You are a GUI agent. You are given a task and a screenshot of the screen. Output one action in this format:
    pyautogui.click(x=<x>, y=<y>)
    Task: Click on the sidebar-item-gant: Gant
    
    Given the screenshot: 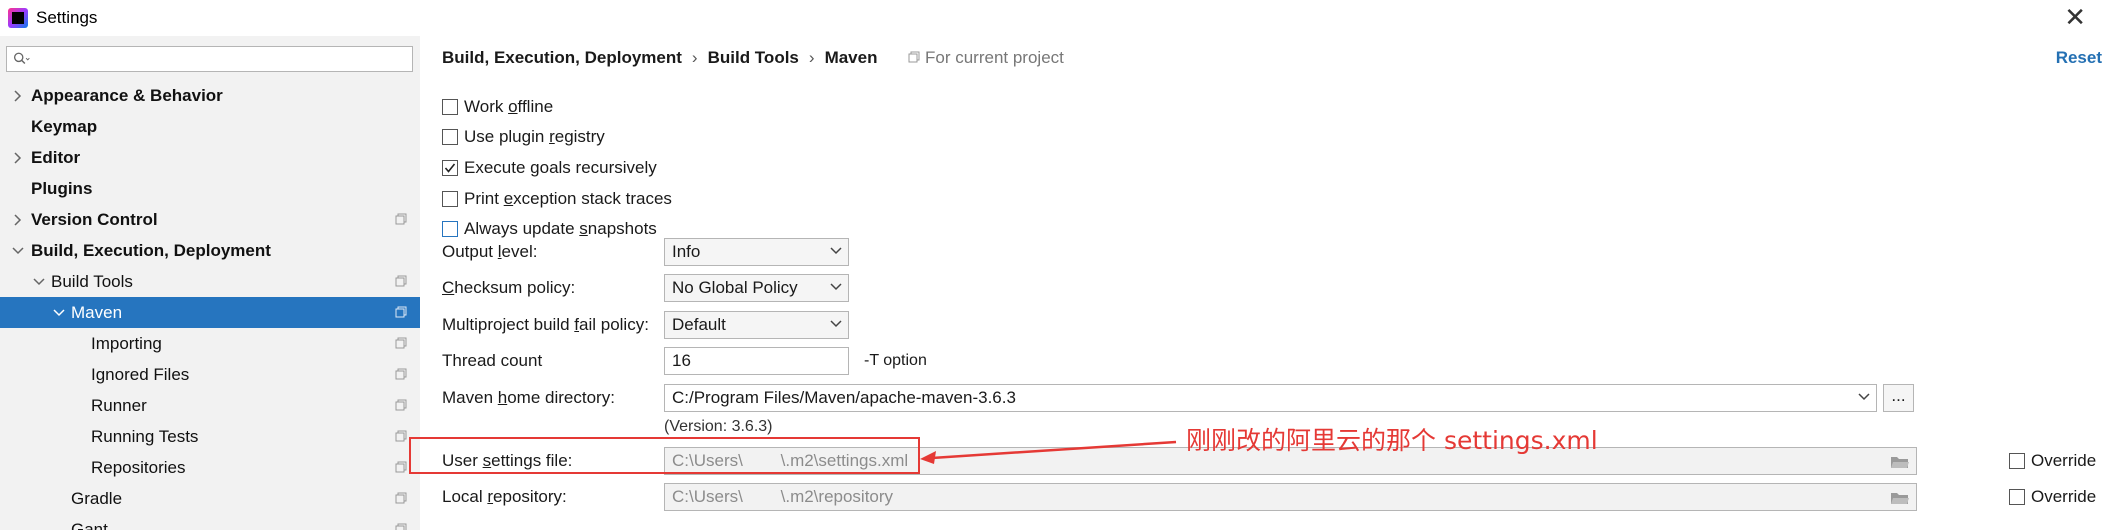 What is the action you would take?
    pyautogui.click(x=210, y=522)
    